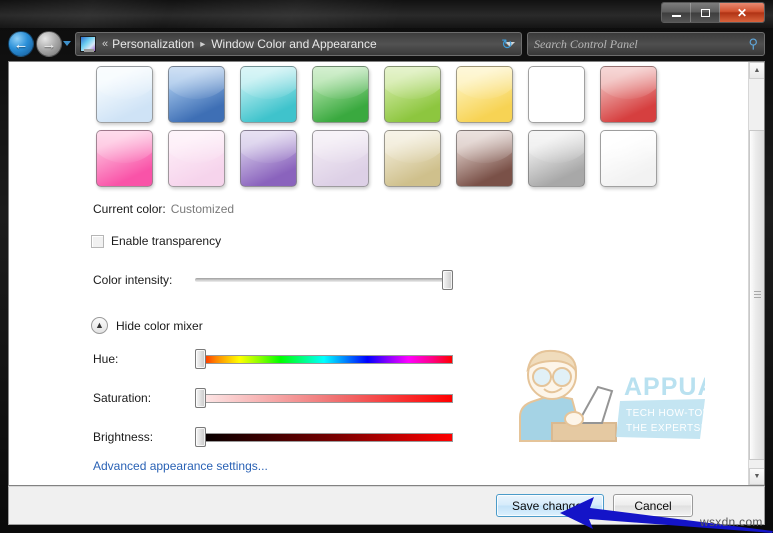  I want to click on breadcrumb-window-color: Window Color and Appearance, so click(293, 44).